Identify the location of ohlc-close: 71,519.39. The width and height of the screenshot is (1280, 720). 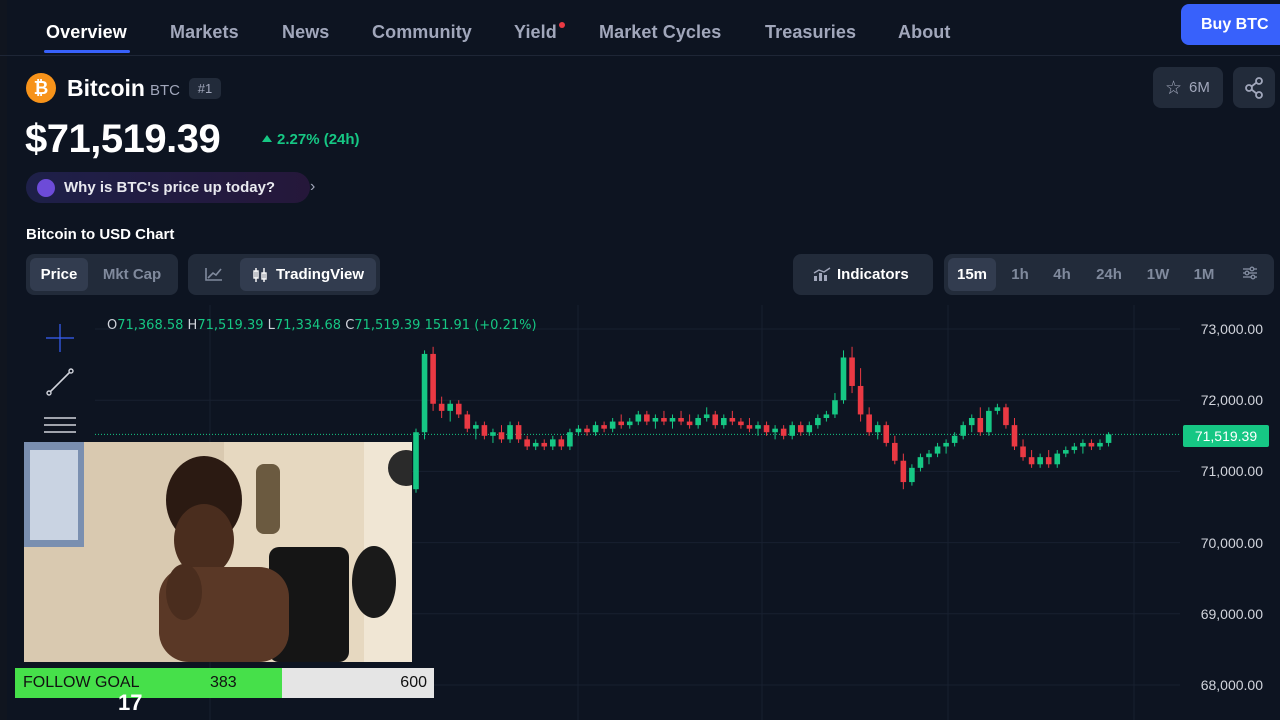
(387, 325).